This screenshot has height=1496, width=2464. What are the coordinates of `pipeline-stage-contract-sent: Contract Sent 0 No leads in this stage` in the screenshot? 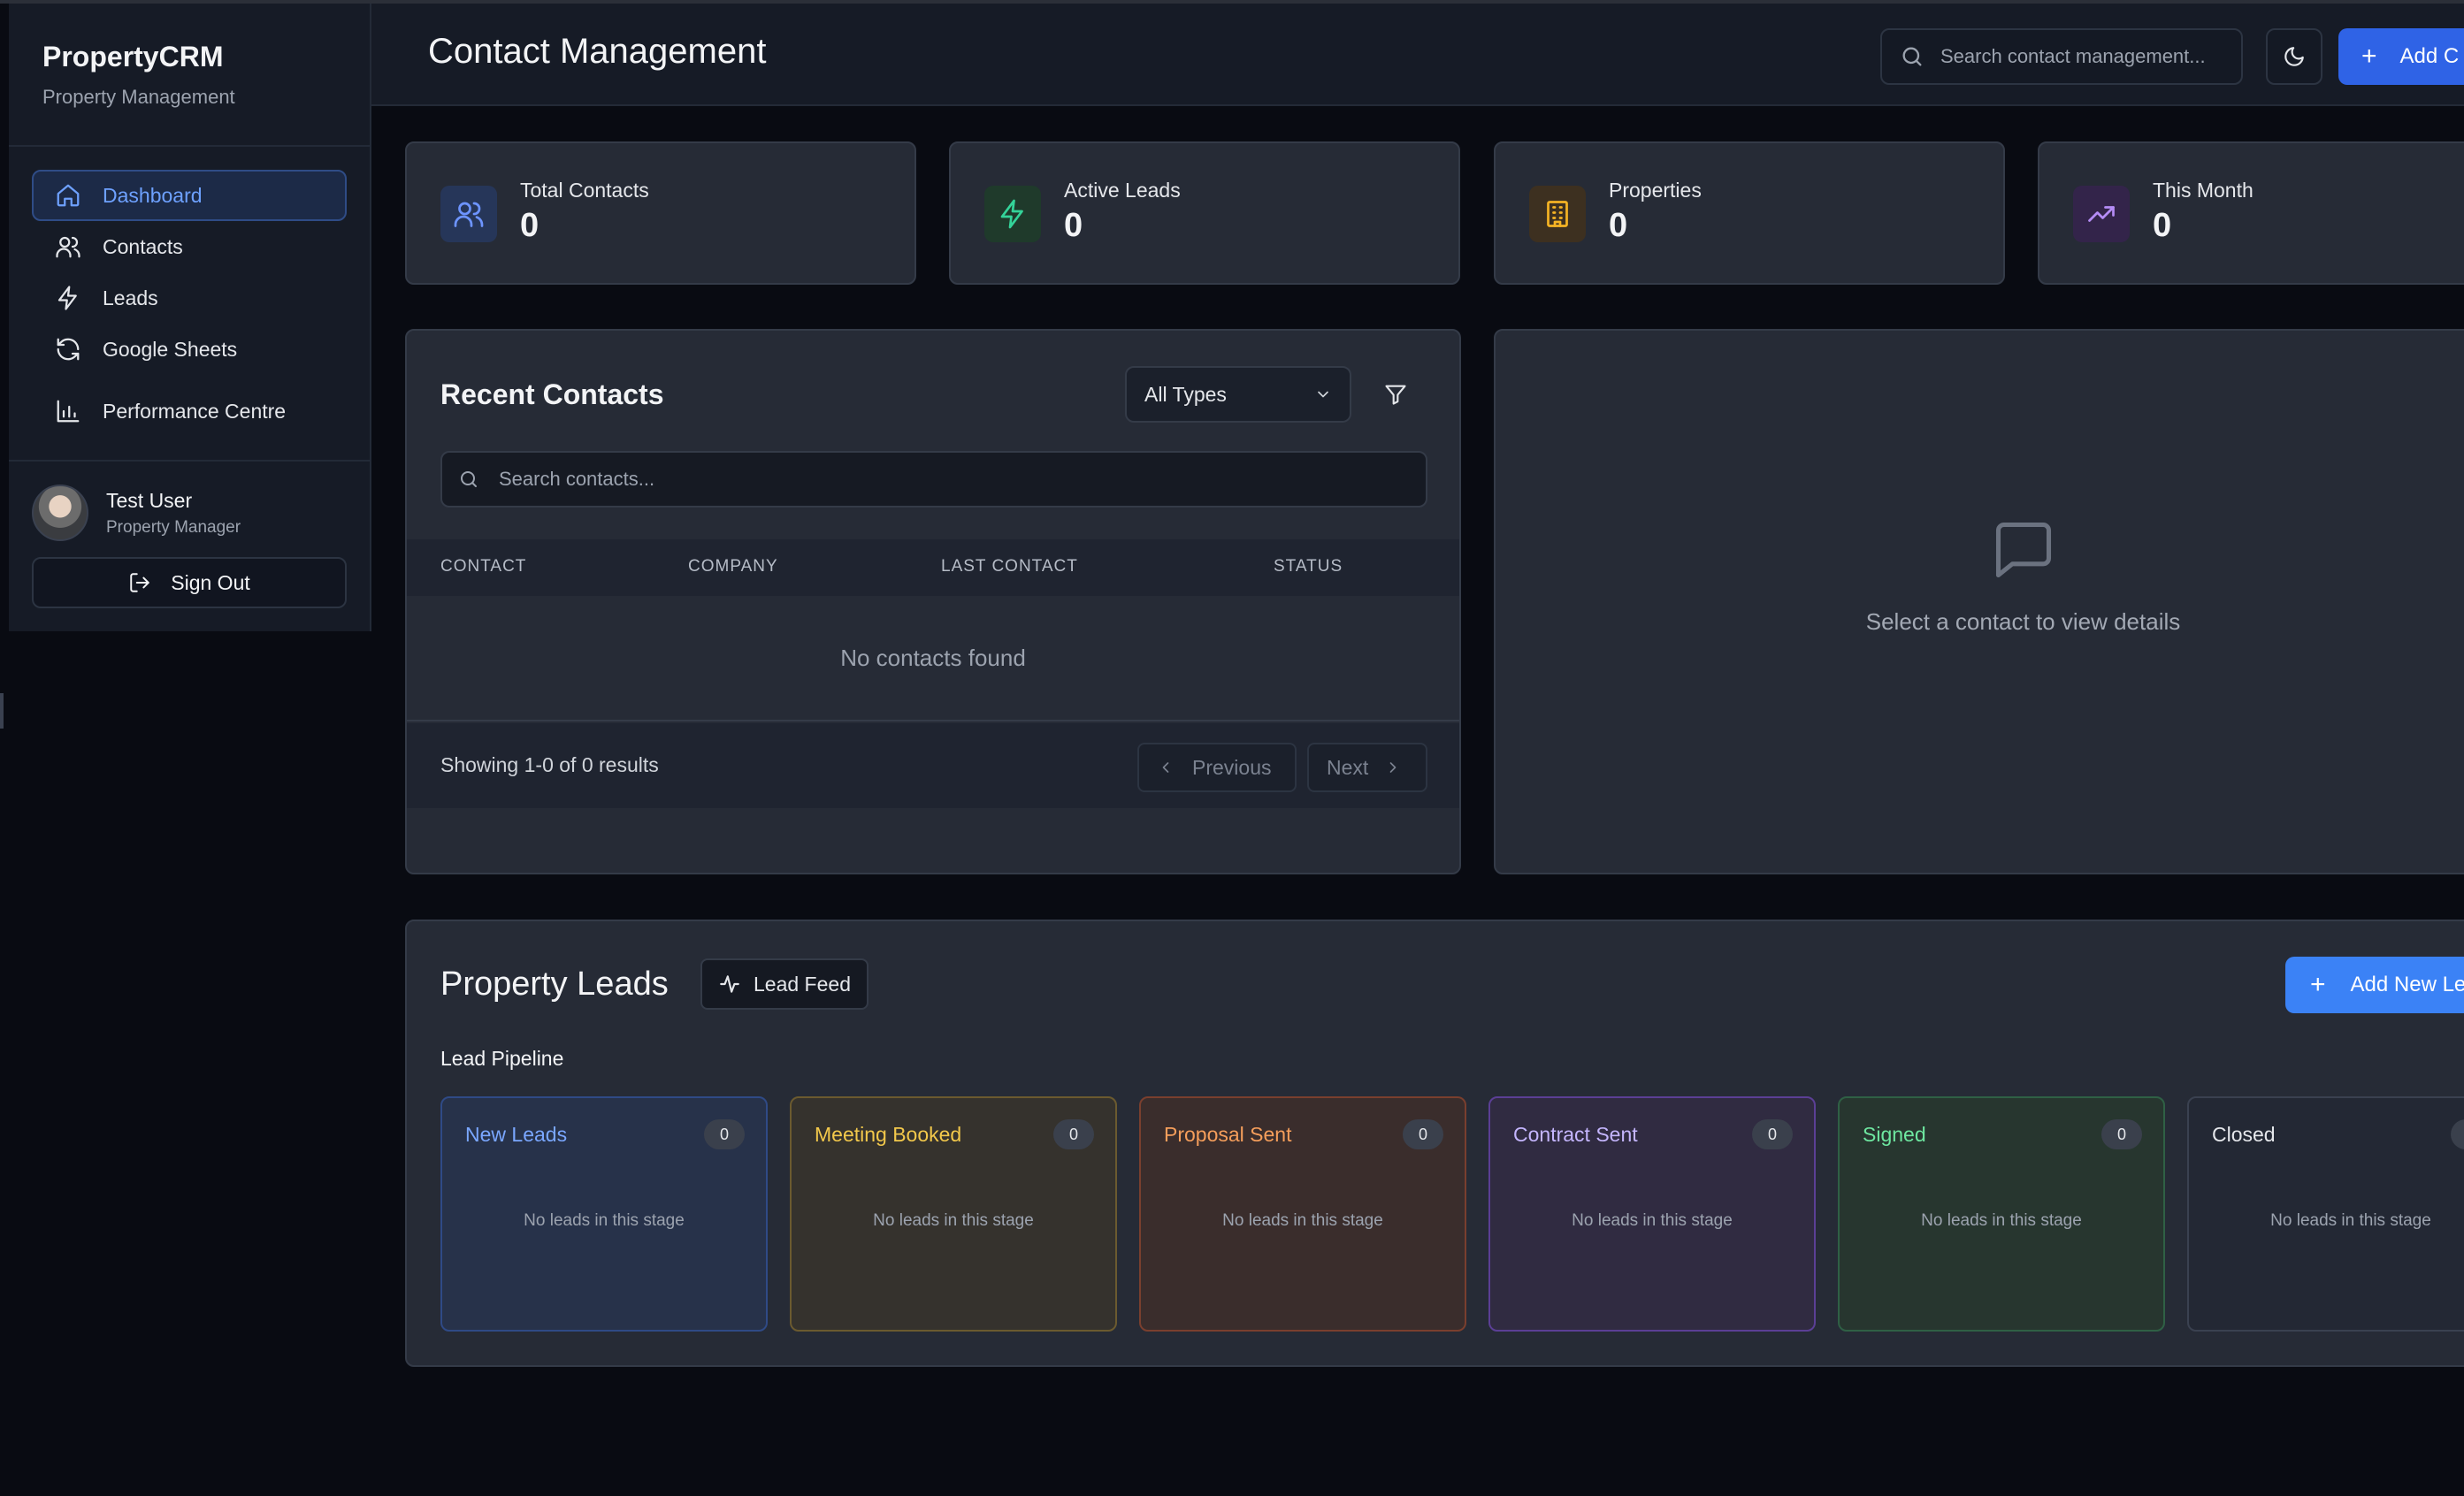 It's located at (1652, 1214).